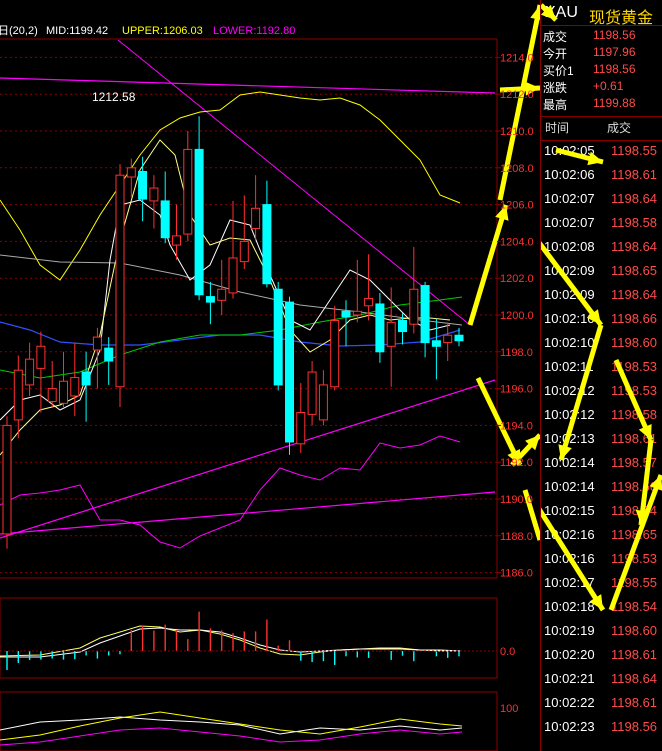 This screenshot has height=751, width=662. Describe the element at coordinates (634, 534) in the screenshot. I see `tick-price: 1198.65` at that location.